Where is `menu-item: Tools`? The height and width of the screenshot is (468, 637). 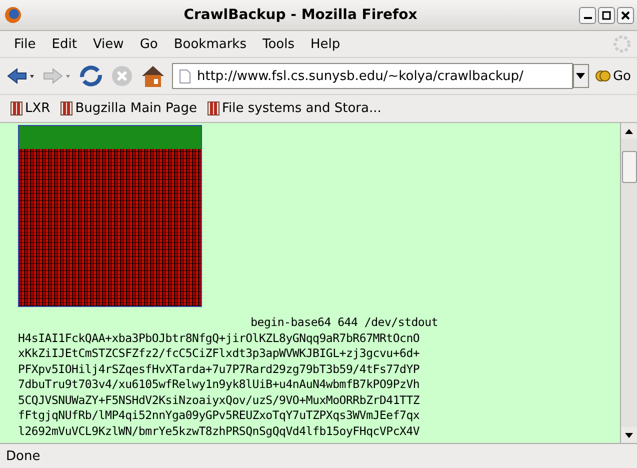
menu-item: Tools is located at coordinates (278, 44).